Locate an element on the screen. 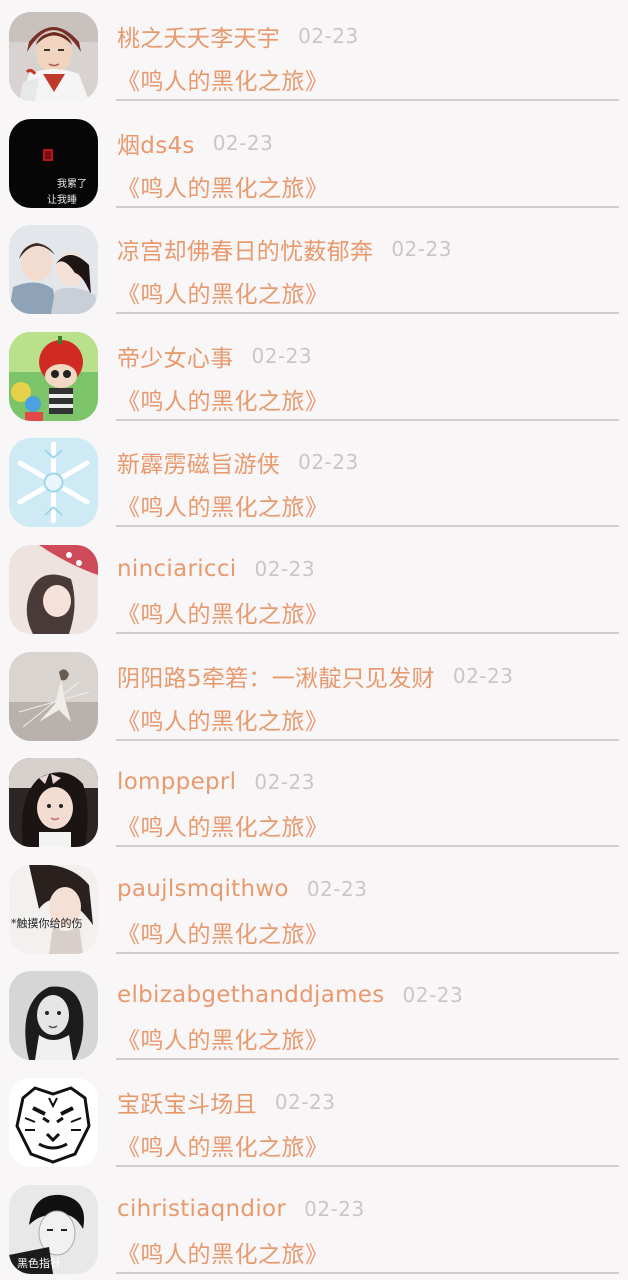 The height and width of the screenshot is (1280, 628). list-item: 新霹雳磁旨游侠 02-23 《鸣人的黑化之旅》 is located at coordinates (314, 479).